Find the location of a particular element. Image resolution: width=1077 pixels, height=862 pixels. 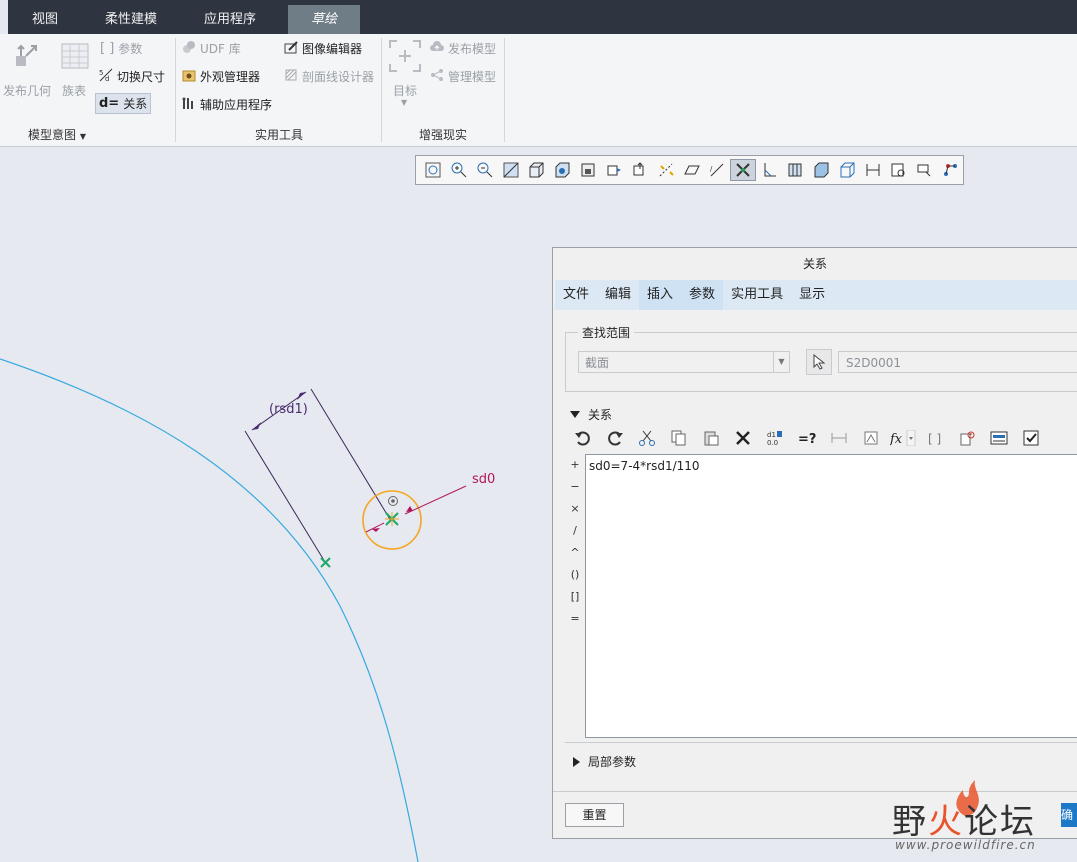

look-in-group: 查找范围 截面 ▼ S2D0001 is located at coordinates (821, 358).